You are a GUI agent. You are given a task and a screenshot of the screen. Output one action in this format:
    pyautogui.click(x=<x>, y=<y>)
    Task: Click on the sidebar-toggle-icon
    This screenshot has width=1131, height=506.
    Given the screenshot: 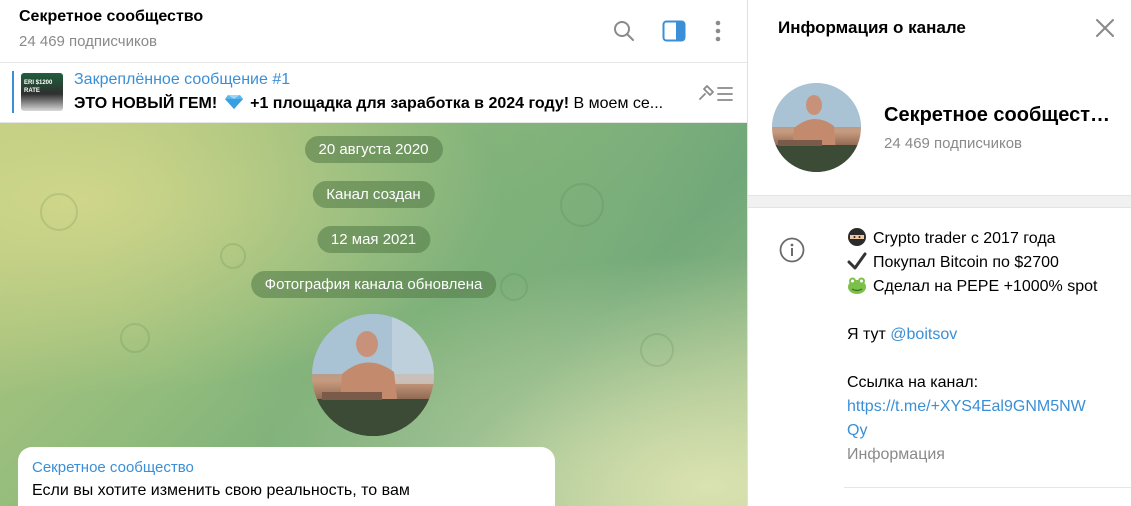 What is the action you would take?
    pyautogui.click(x=674, y=31)
    